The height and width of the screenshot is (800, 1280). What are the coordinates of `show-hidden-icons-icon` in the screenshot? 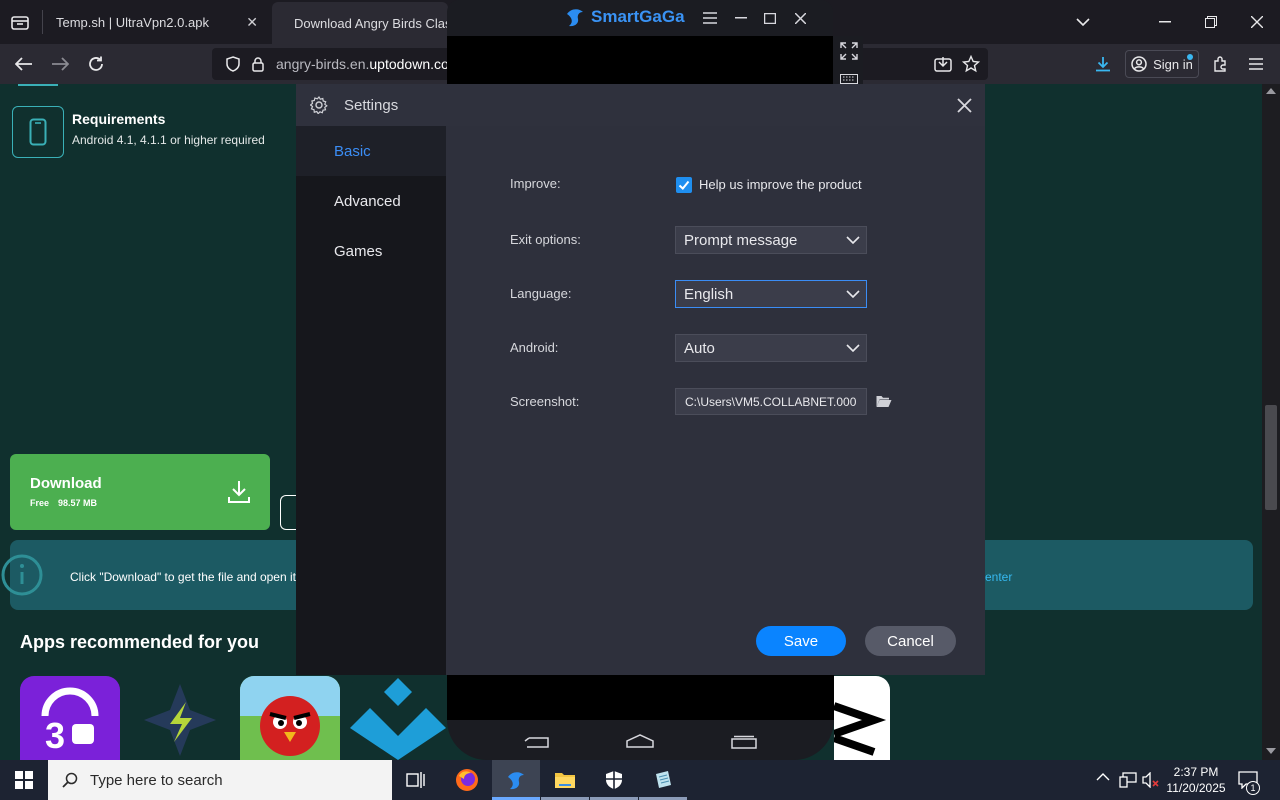 It's located at (1103, 777).